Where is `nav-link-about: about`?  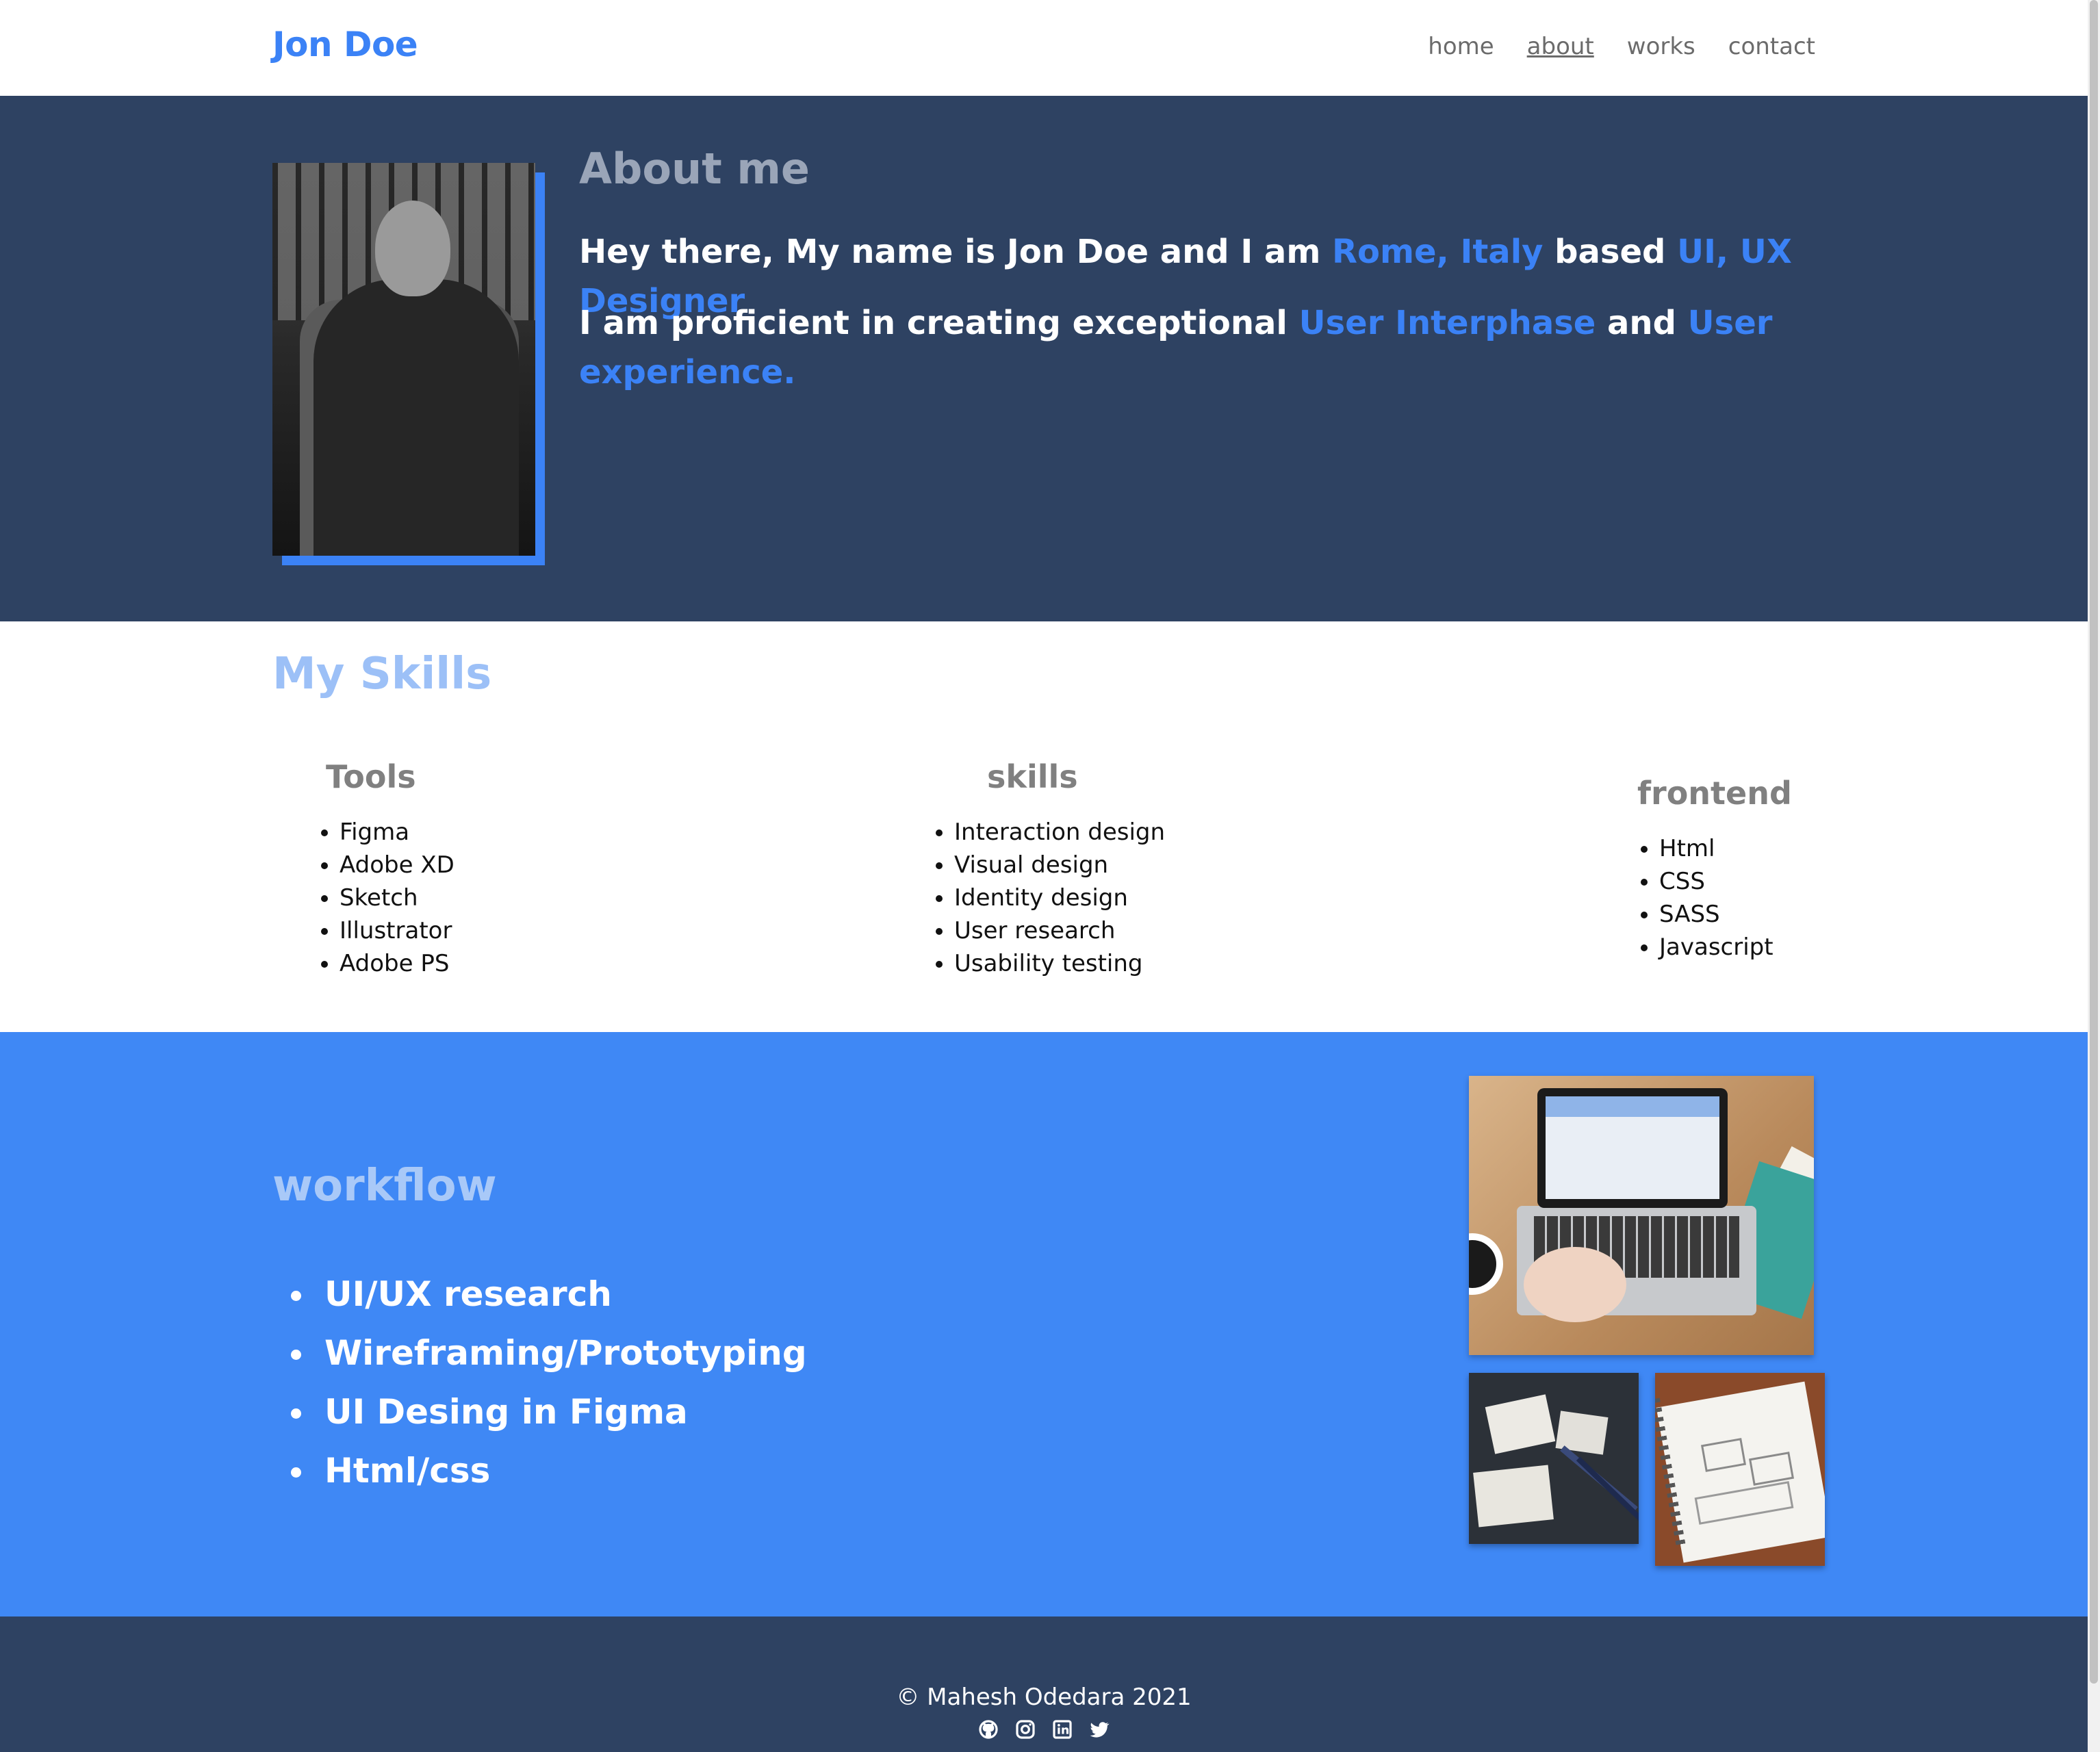
nav-link-about: about is located at coordinates (1561, 46).